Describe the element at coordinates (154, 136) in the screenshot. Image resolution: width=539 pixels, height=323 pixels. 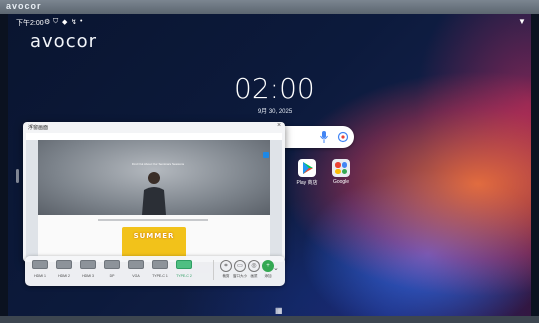
I see `web-nav-bar` at that location.